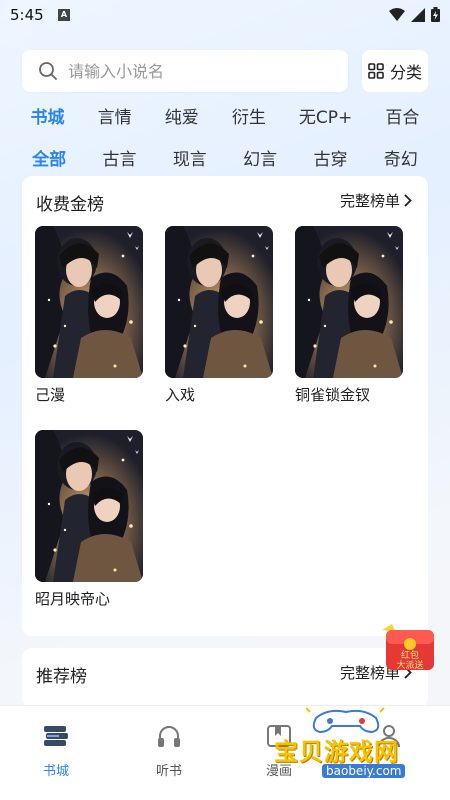 This screenshot has width=450, height=800. I want to click on recommend-rank-card: 推荐榜 完整榜单, so click(225, 678).